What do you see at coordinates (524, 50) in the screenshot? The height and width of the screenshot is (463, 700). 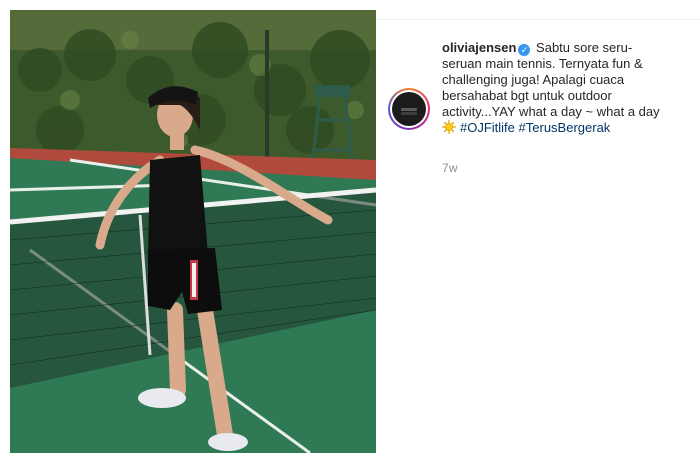 I see `verified-badge-icon: ✓` at bounding box center [524, 50].